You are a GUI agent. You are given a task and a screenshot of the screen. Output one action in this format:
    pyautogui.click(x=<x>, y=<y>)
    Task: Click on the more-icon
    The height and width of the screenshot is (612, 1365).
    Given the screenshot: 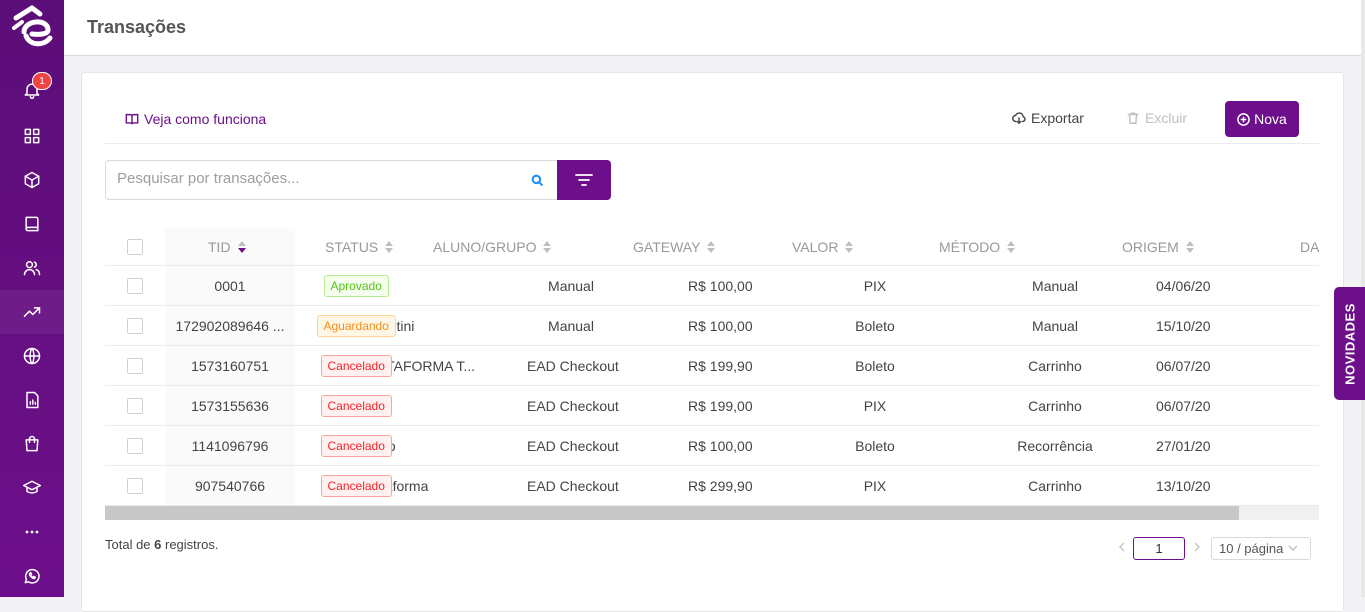 What is the action you would take?
    pyautogui.click(x=32, y=532)
    